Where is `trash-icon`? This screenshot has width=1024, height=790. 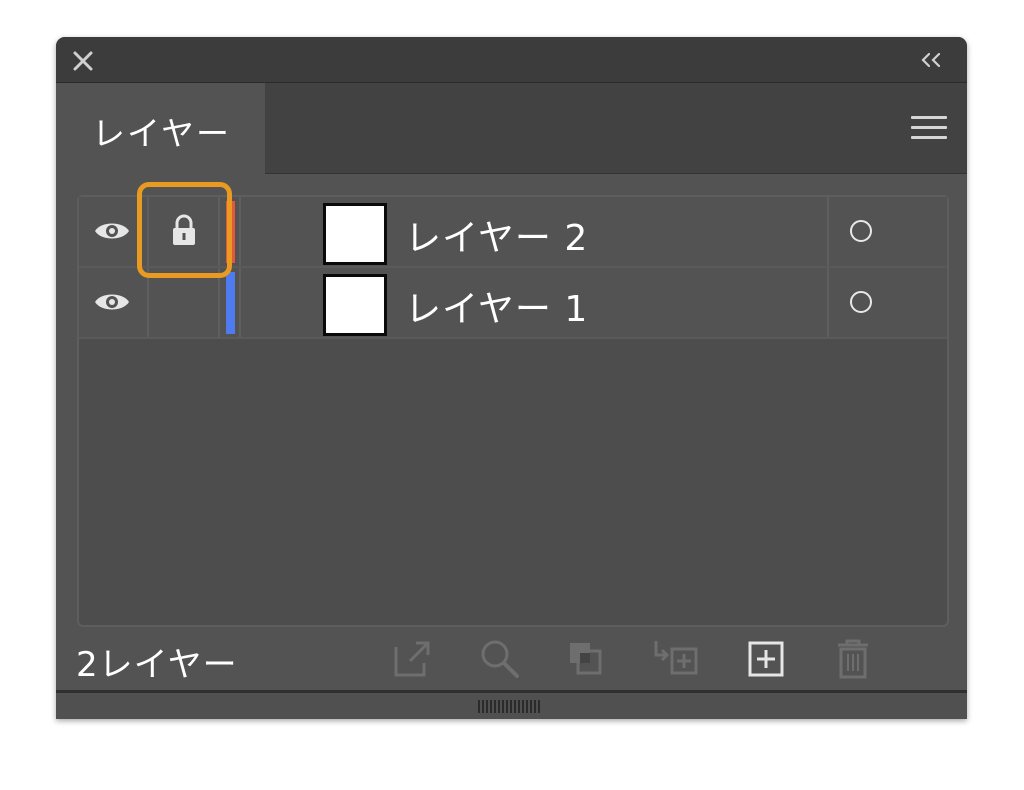 trash-icon is located at coordinates (853, 658).